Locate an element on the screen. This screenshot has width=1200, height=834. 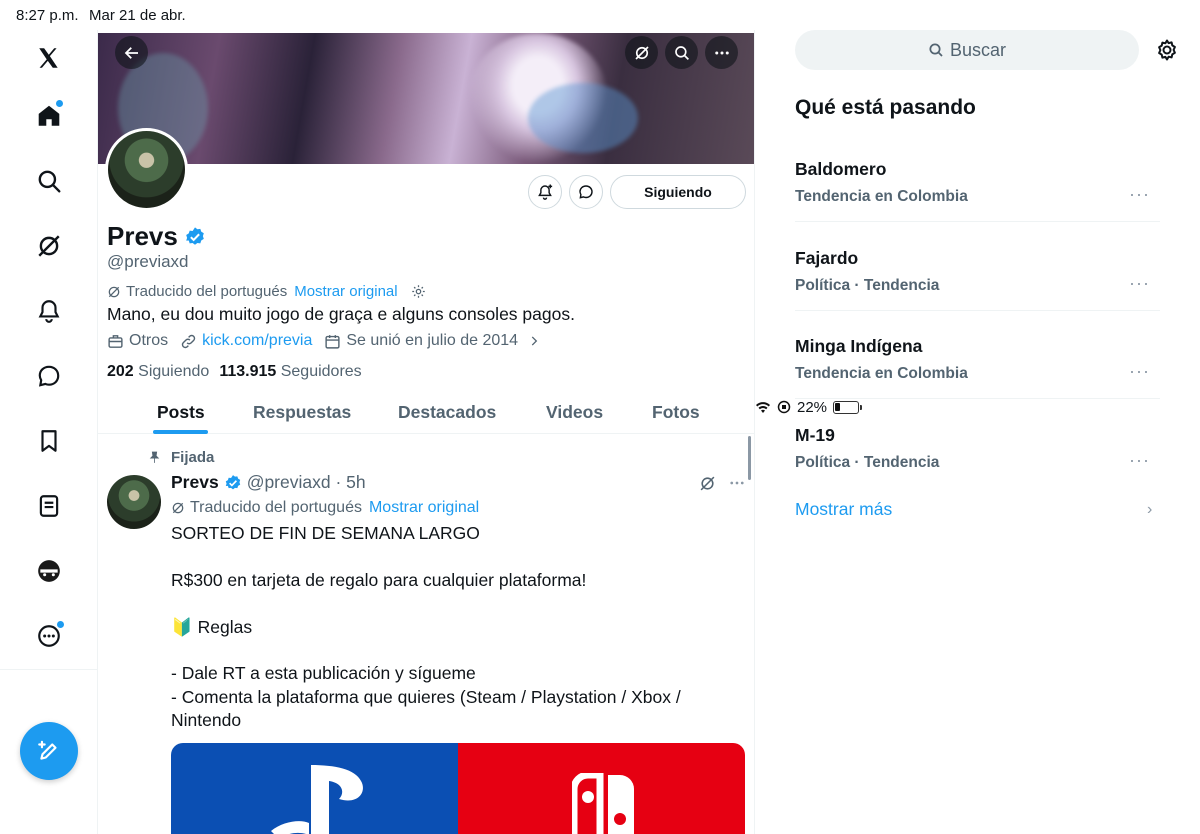
bio-translation-note: Traducido del portugués Mostrar original is located at coordinates (266, 291).